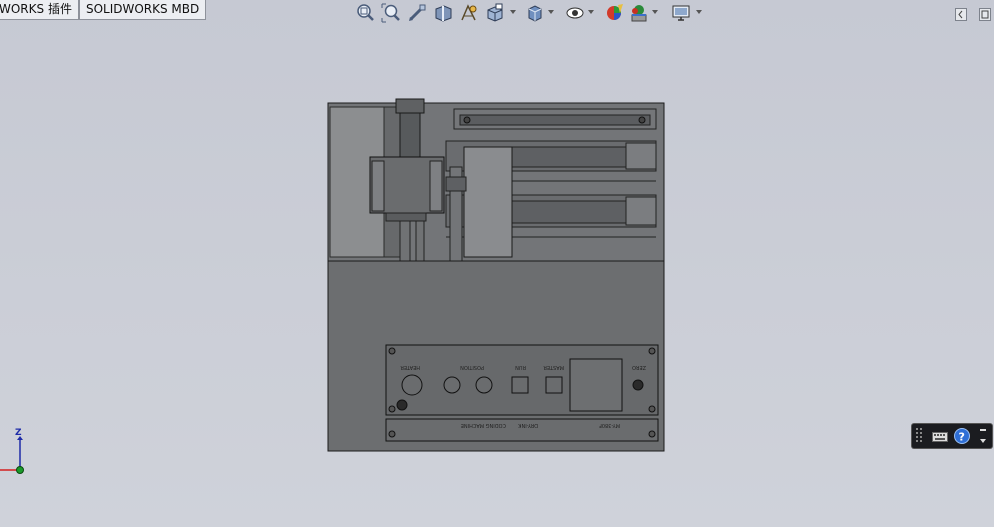 This screenshot has width=994, height=527. What do you see at coordinates (656, 13) in the screenshot?
I see `apply-scene-dropdown-icon` at bounding box center [656, 13].